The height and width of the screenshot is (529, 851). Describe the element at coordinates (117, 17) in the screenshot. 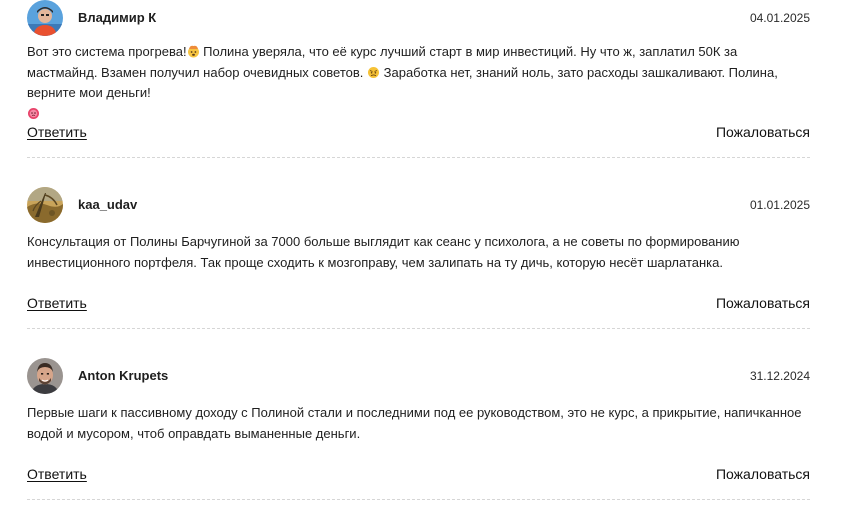

I see `comment-author: Владимир К` at that location.